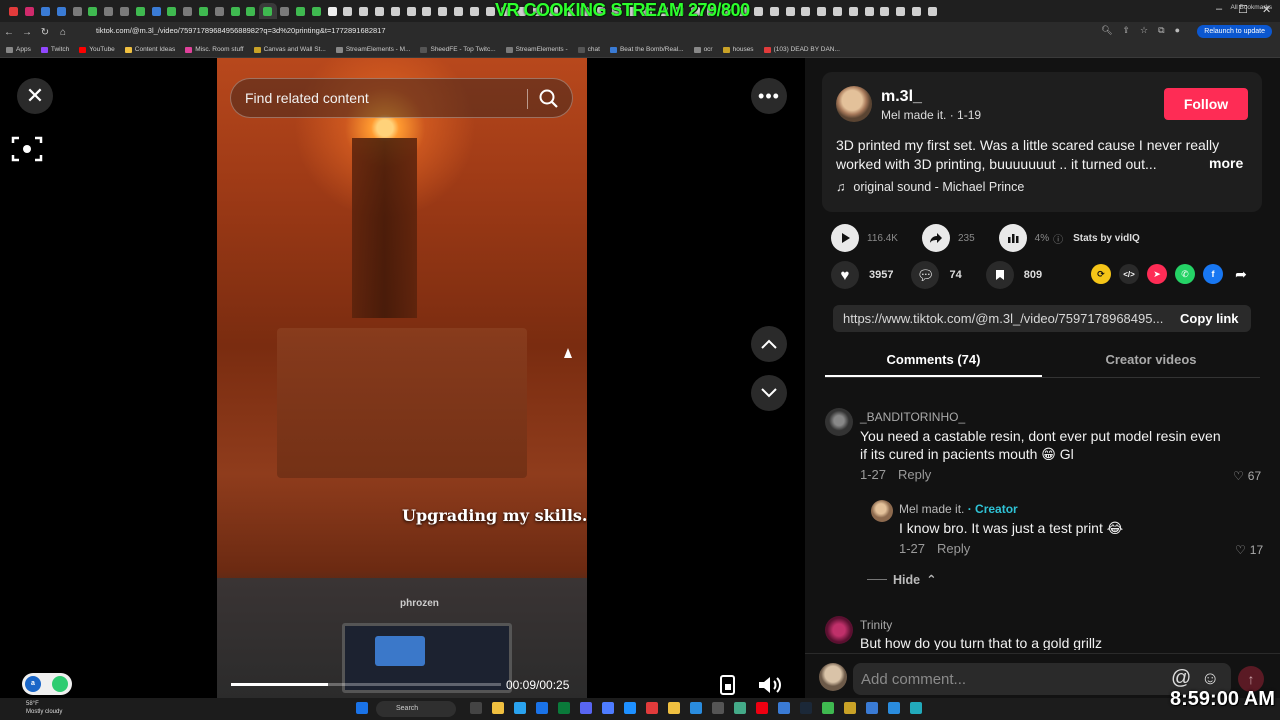  Describe the element at coordinates (149, 49) in the screenshot. I see `bookmark-item: Content Ideas` at that location.